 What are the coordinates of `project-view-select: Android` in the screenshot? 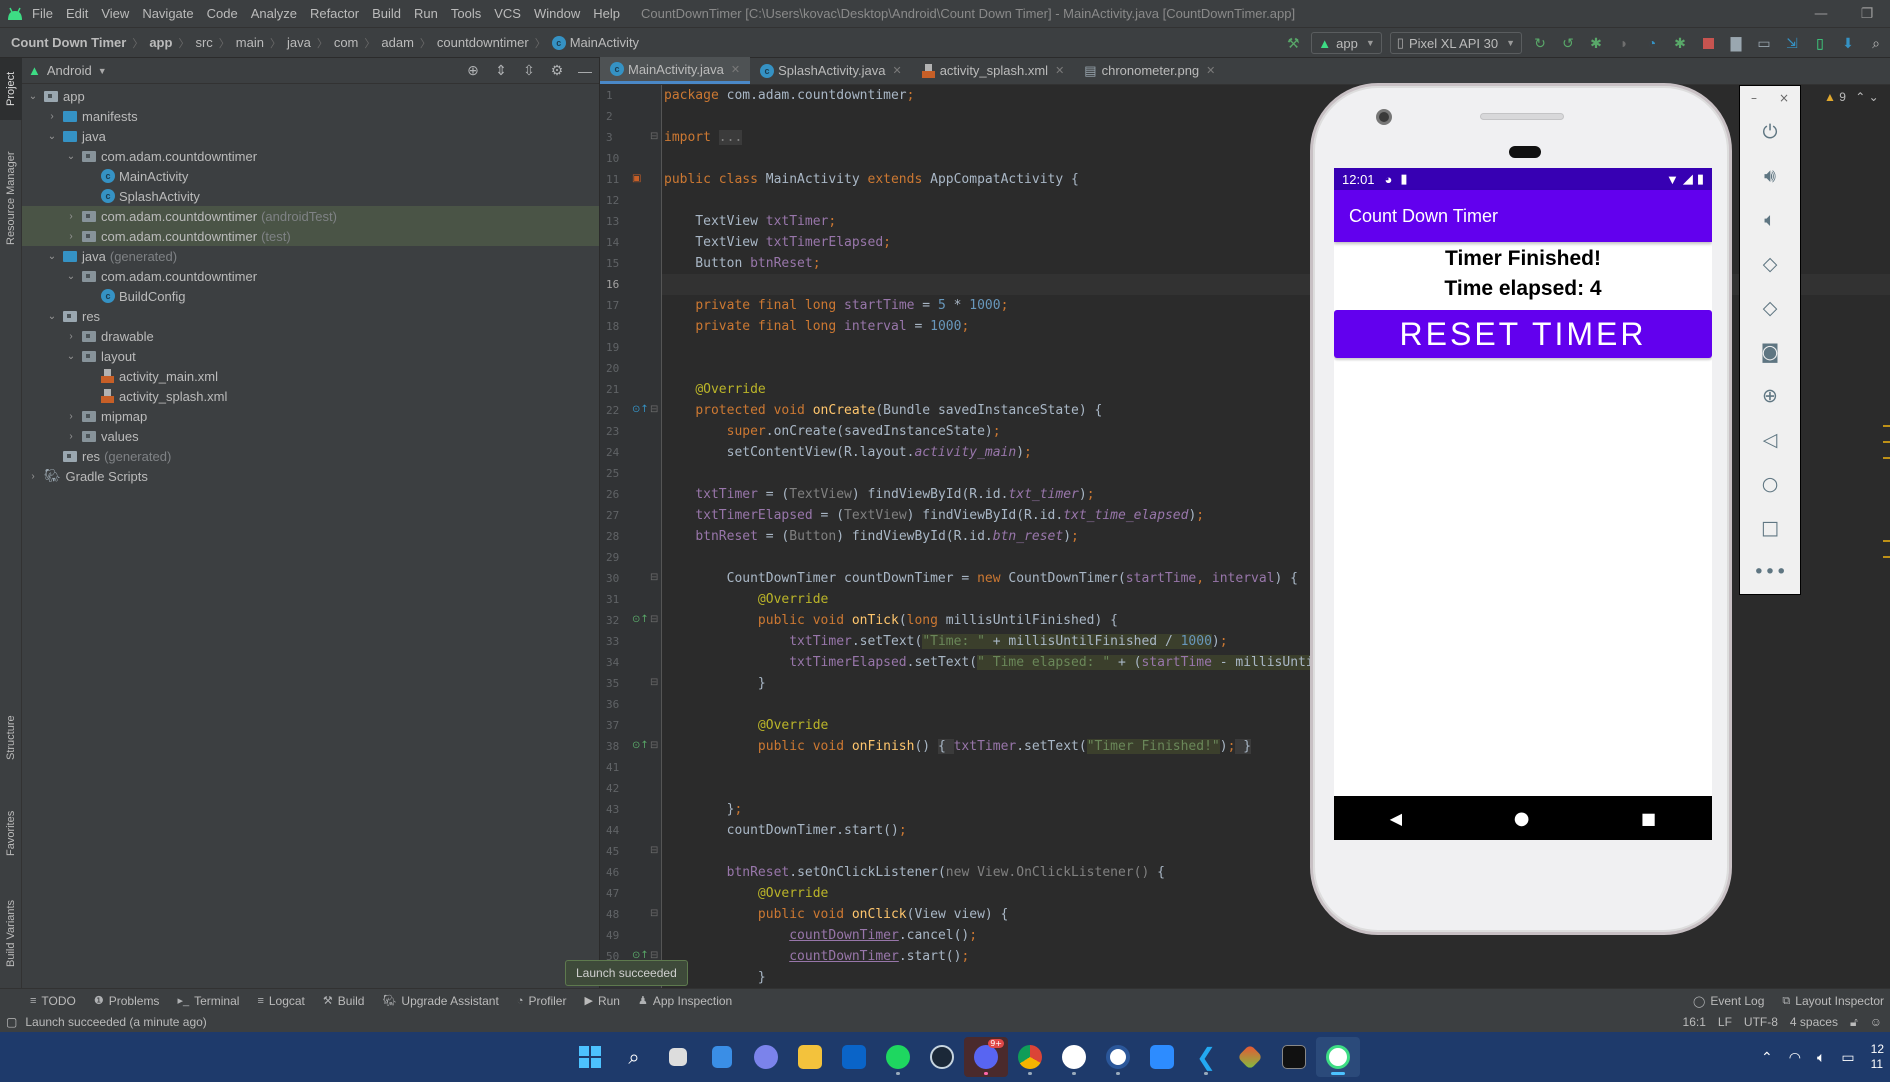 It's located at (69, 70).